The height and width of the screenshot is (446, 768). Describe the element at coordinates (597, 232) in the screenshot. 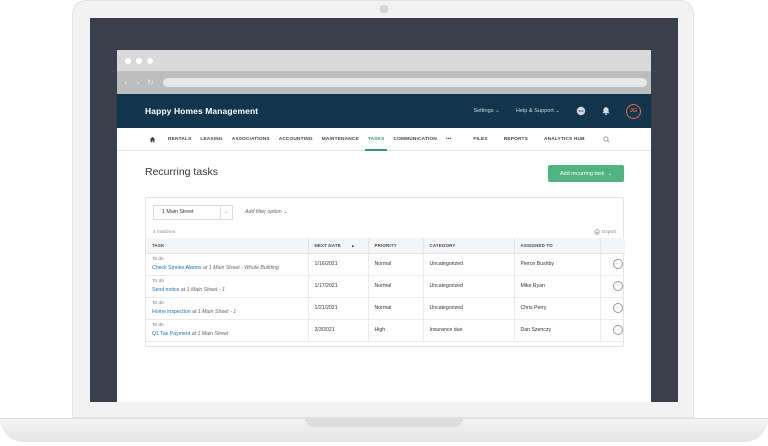

I see `export-icon` at that location.